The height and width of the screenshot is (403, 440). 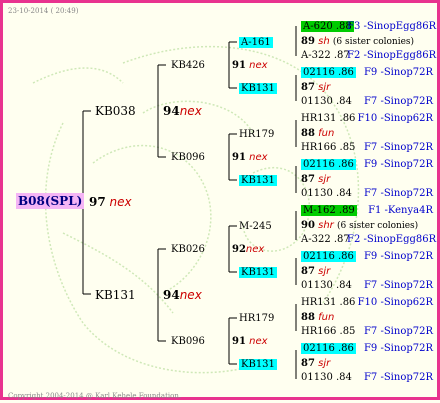 What do you see at coordinates (324, 271) in the screenshot?
I see `gen4-mid-word-5: sjr` at bounding box center [324, 271].